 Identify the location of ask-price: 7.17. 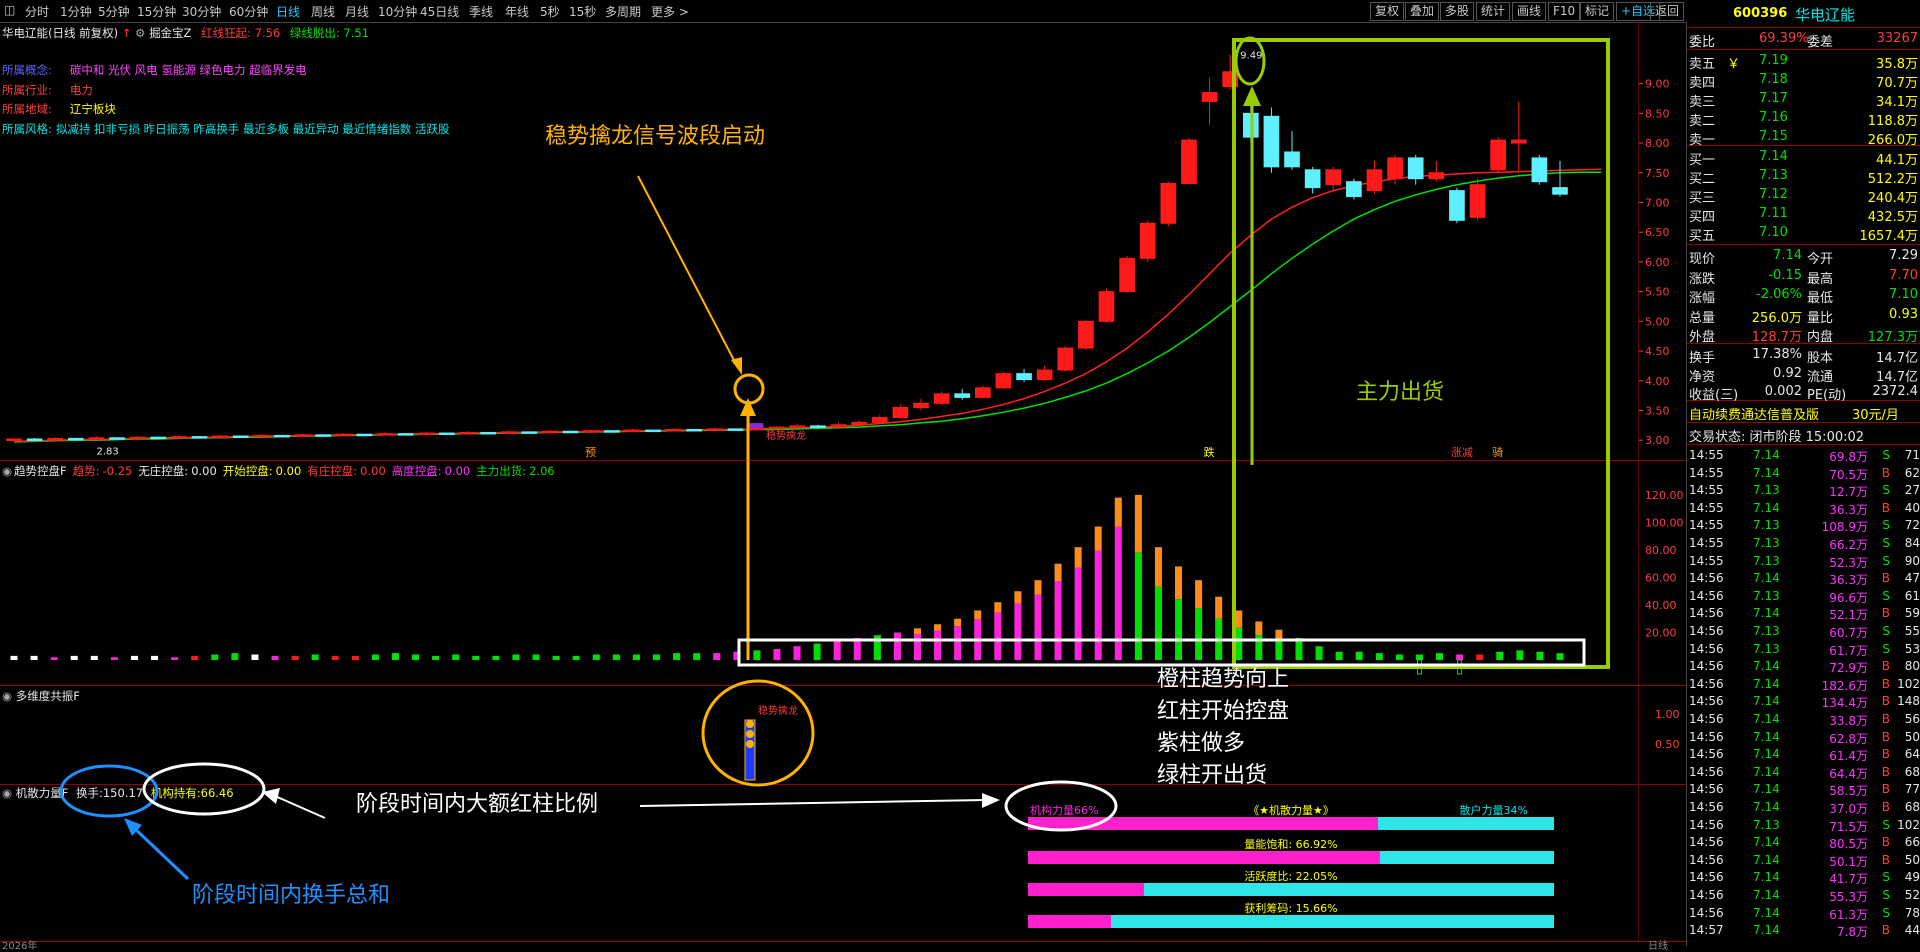
(1773, 98).